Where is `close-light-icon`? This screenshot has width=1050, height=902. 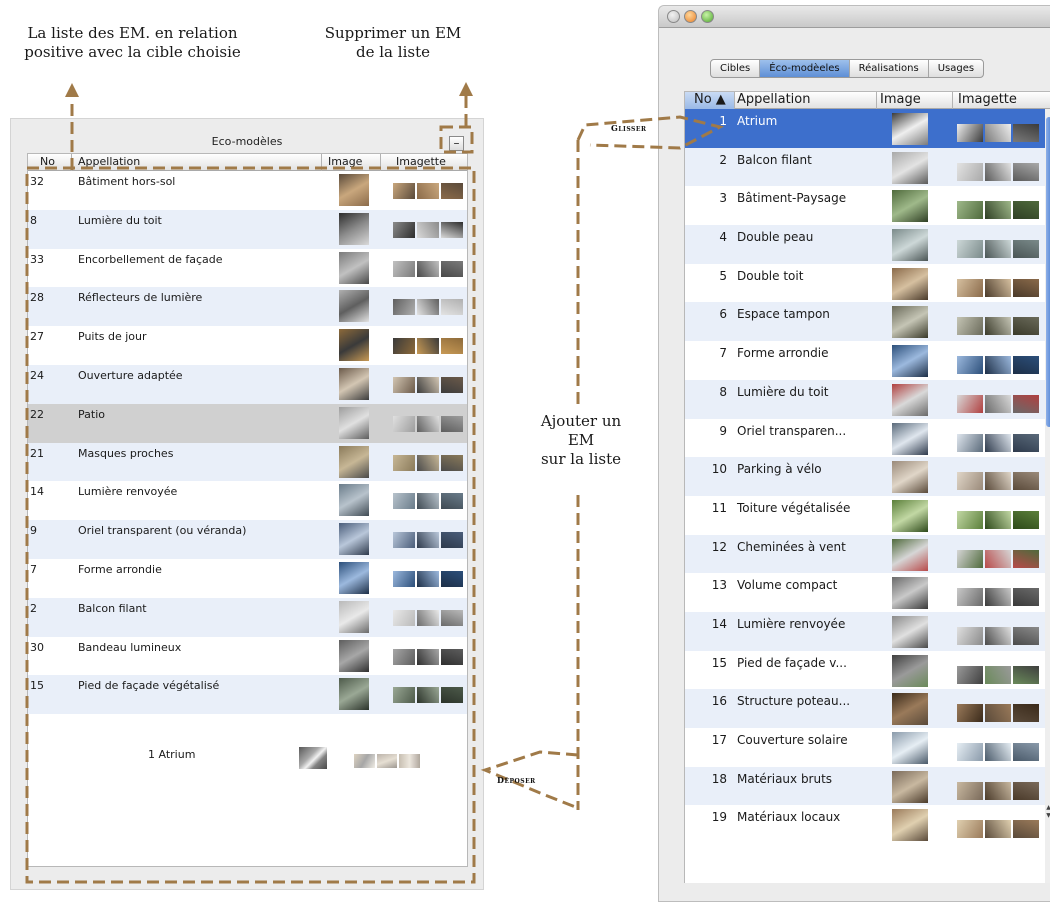
close-light-icon is located at coordinates (673, 16).